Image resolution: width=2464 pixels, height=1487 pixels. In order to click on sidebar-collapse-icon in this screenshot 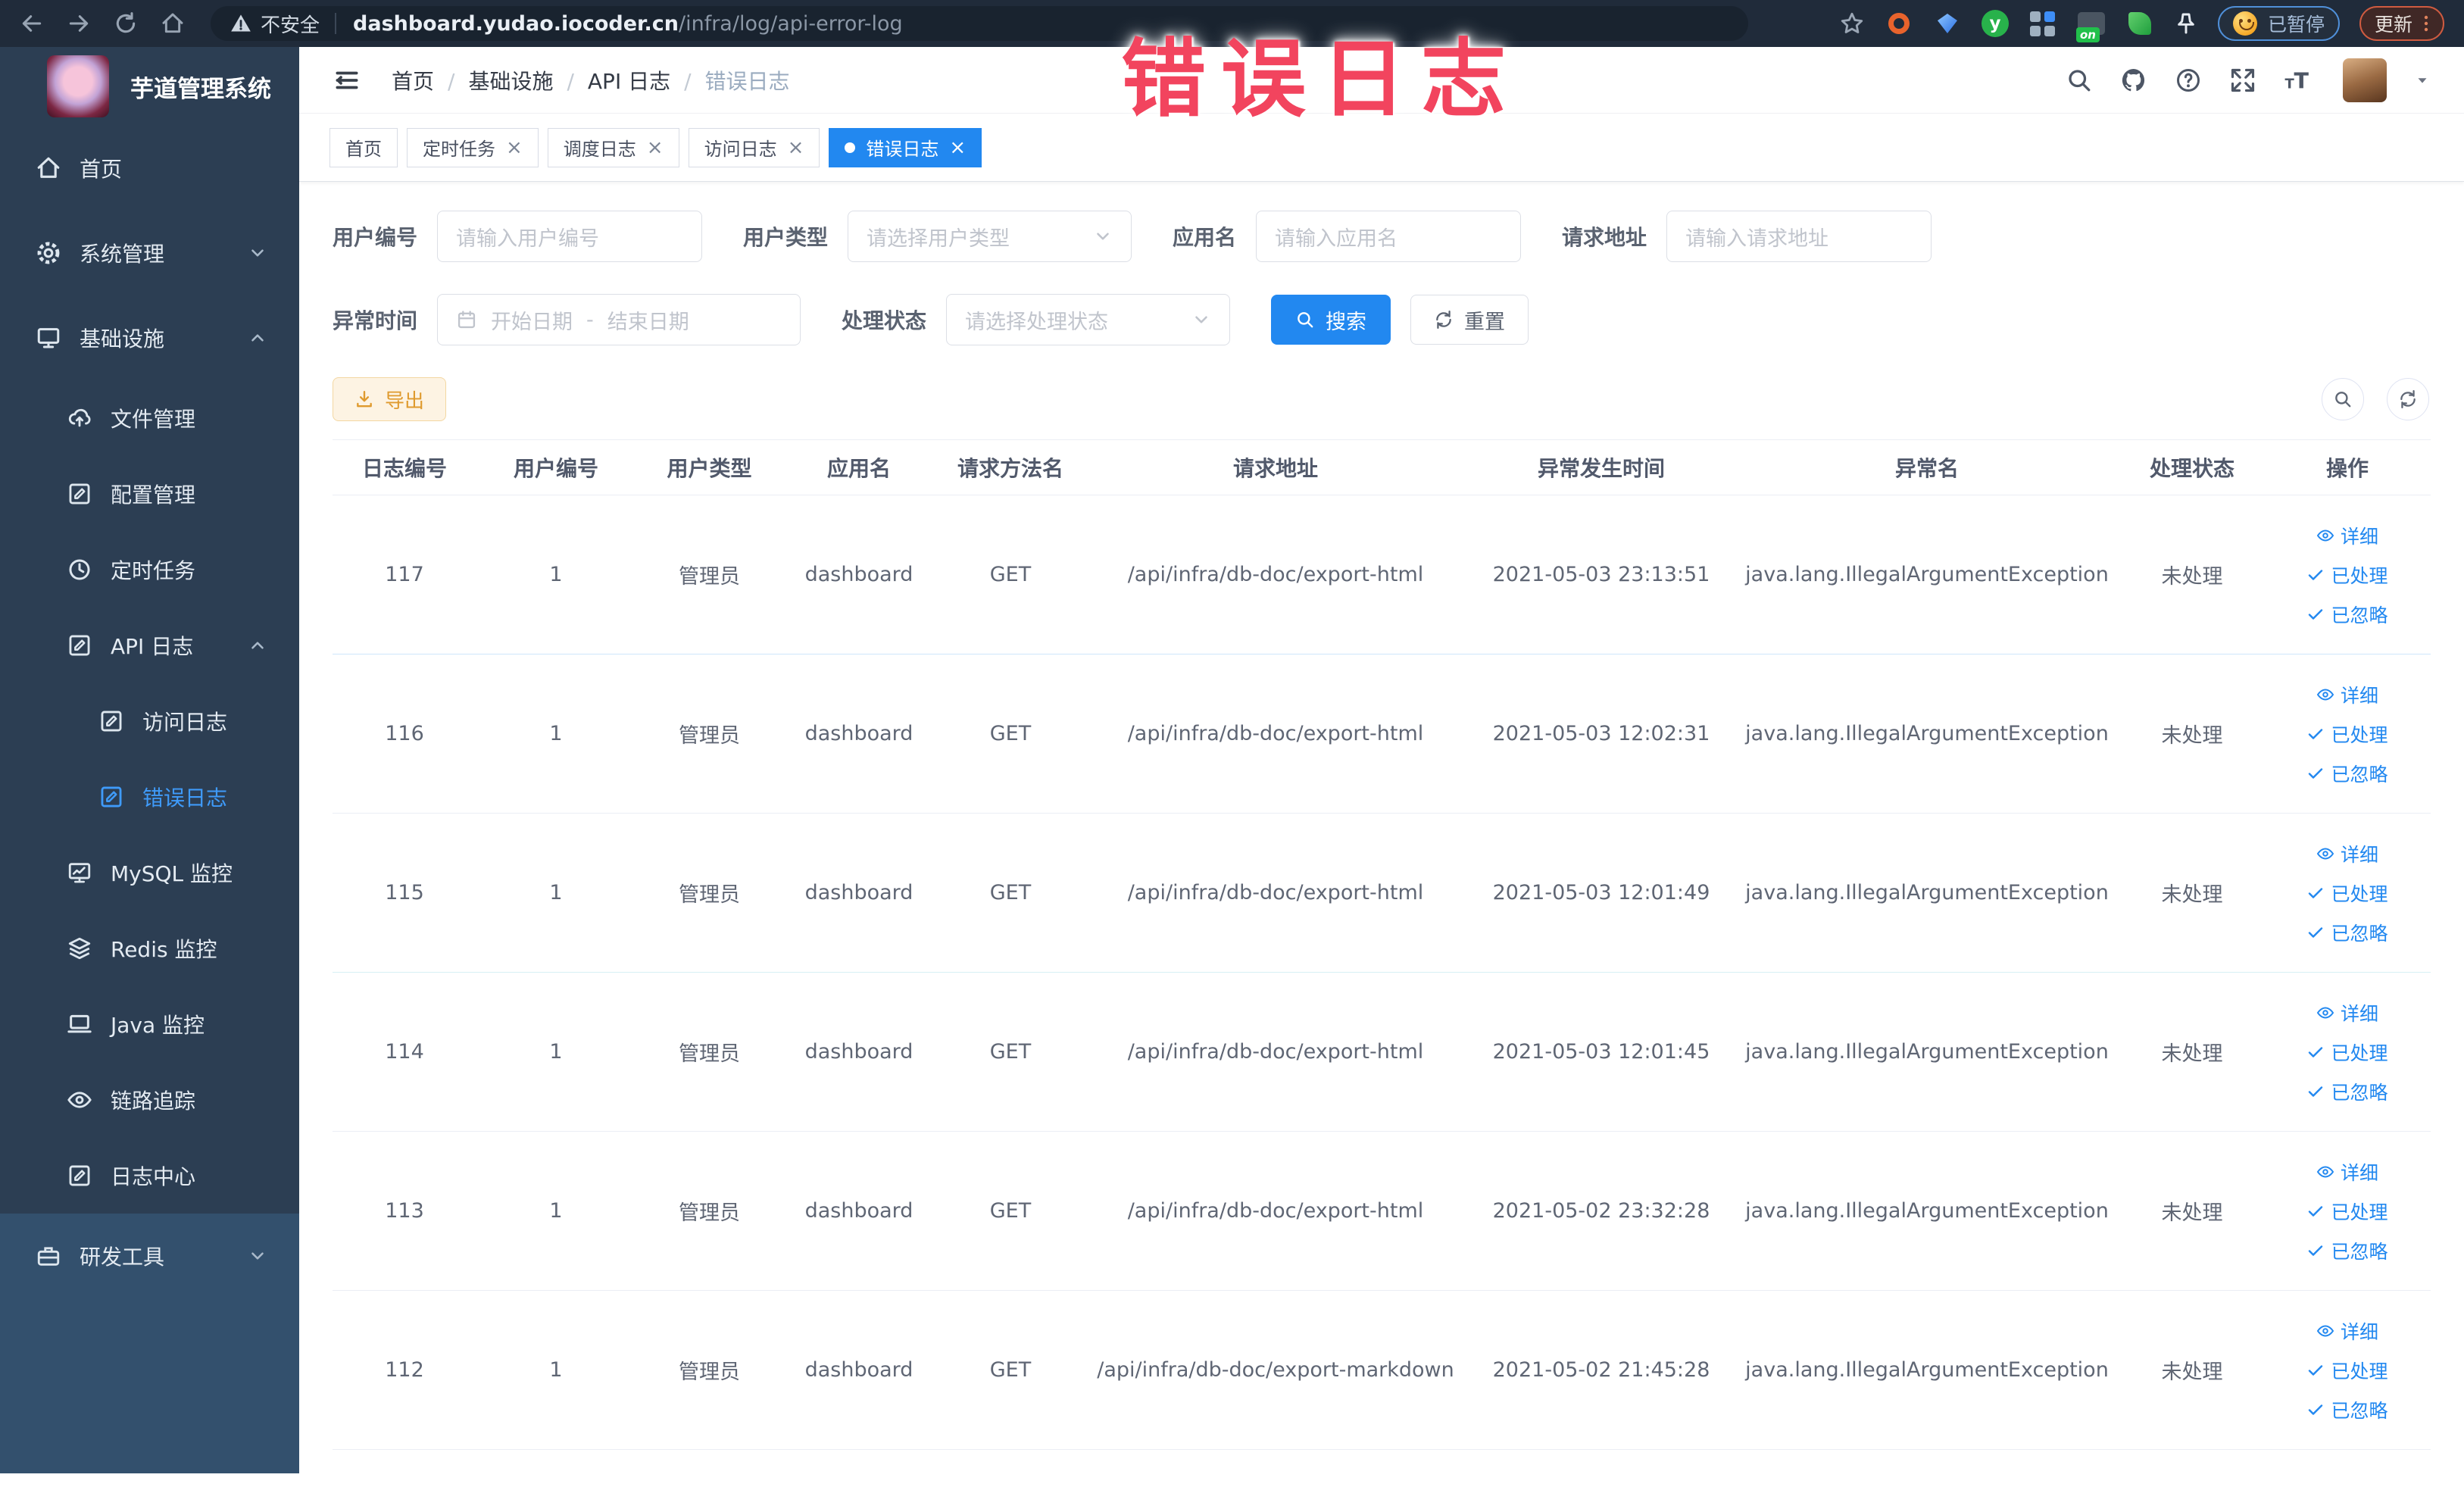, I will do `click(347, 80)`.